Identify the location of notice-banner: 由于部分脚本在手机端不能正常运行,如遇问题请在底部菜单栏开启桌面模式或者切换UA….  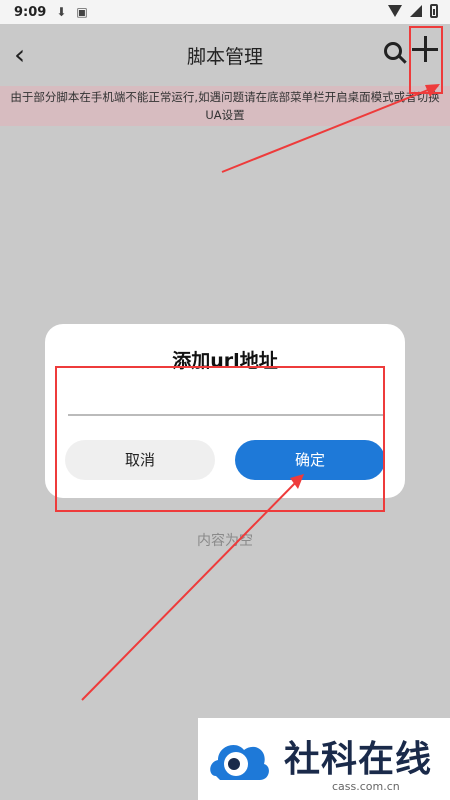
(225, 106).